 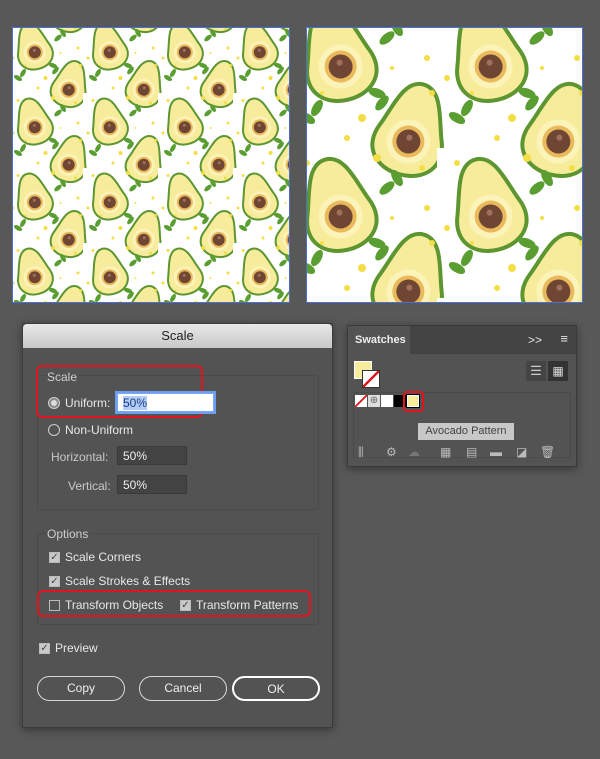 I want to click on preview-checkbox: ✓ Preview, so click(x=68, y=648).